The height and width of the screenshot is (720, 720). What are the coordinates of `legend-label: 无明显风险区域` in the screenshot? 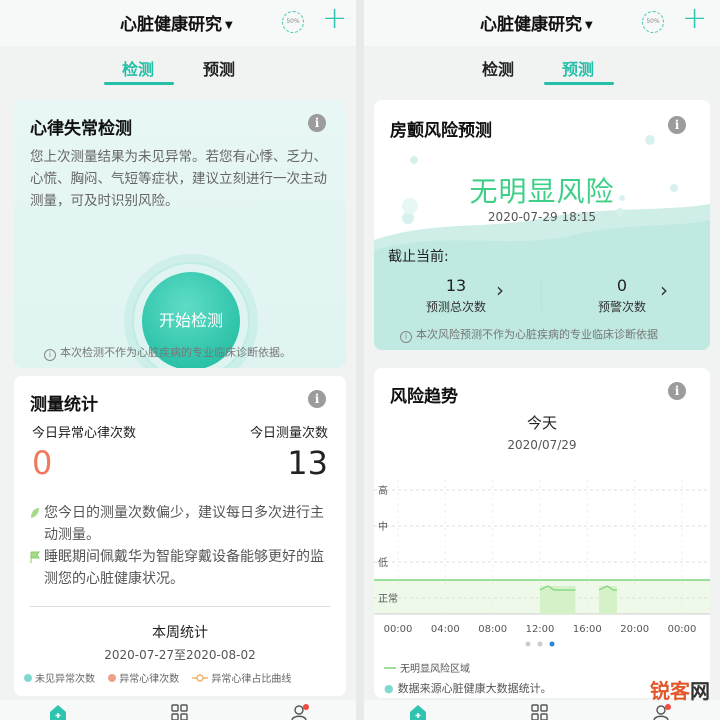 It's located at (435, 669).